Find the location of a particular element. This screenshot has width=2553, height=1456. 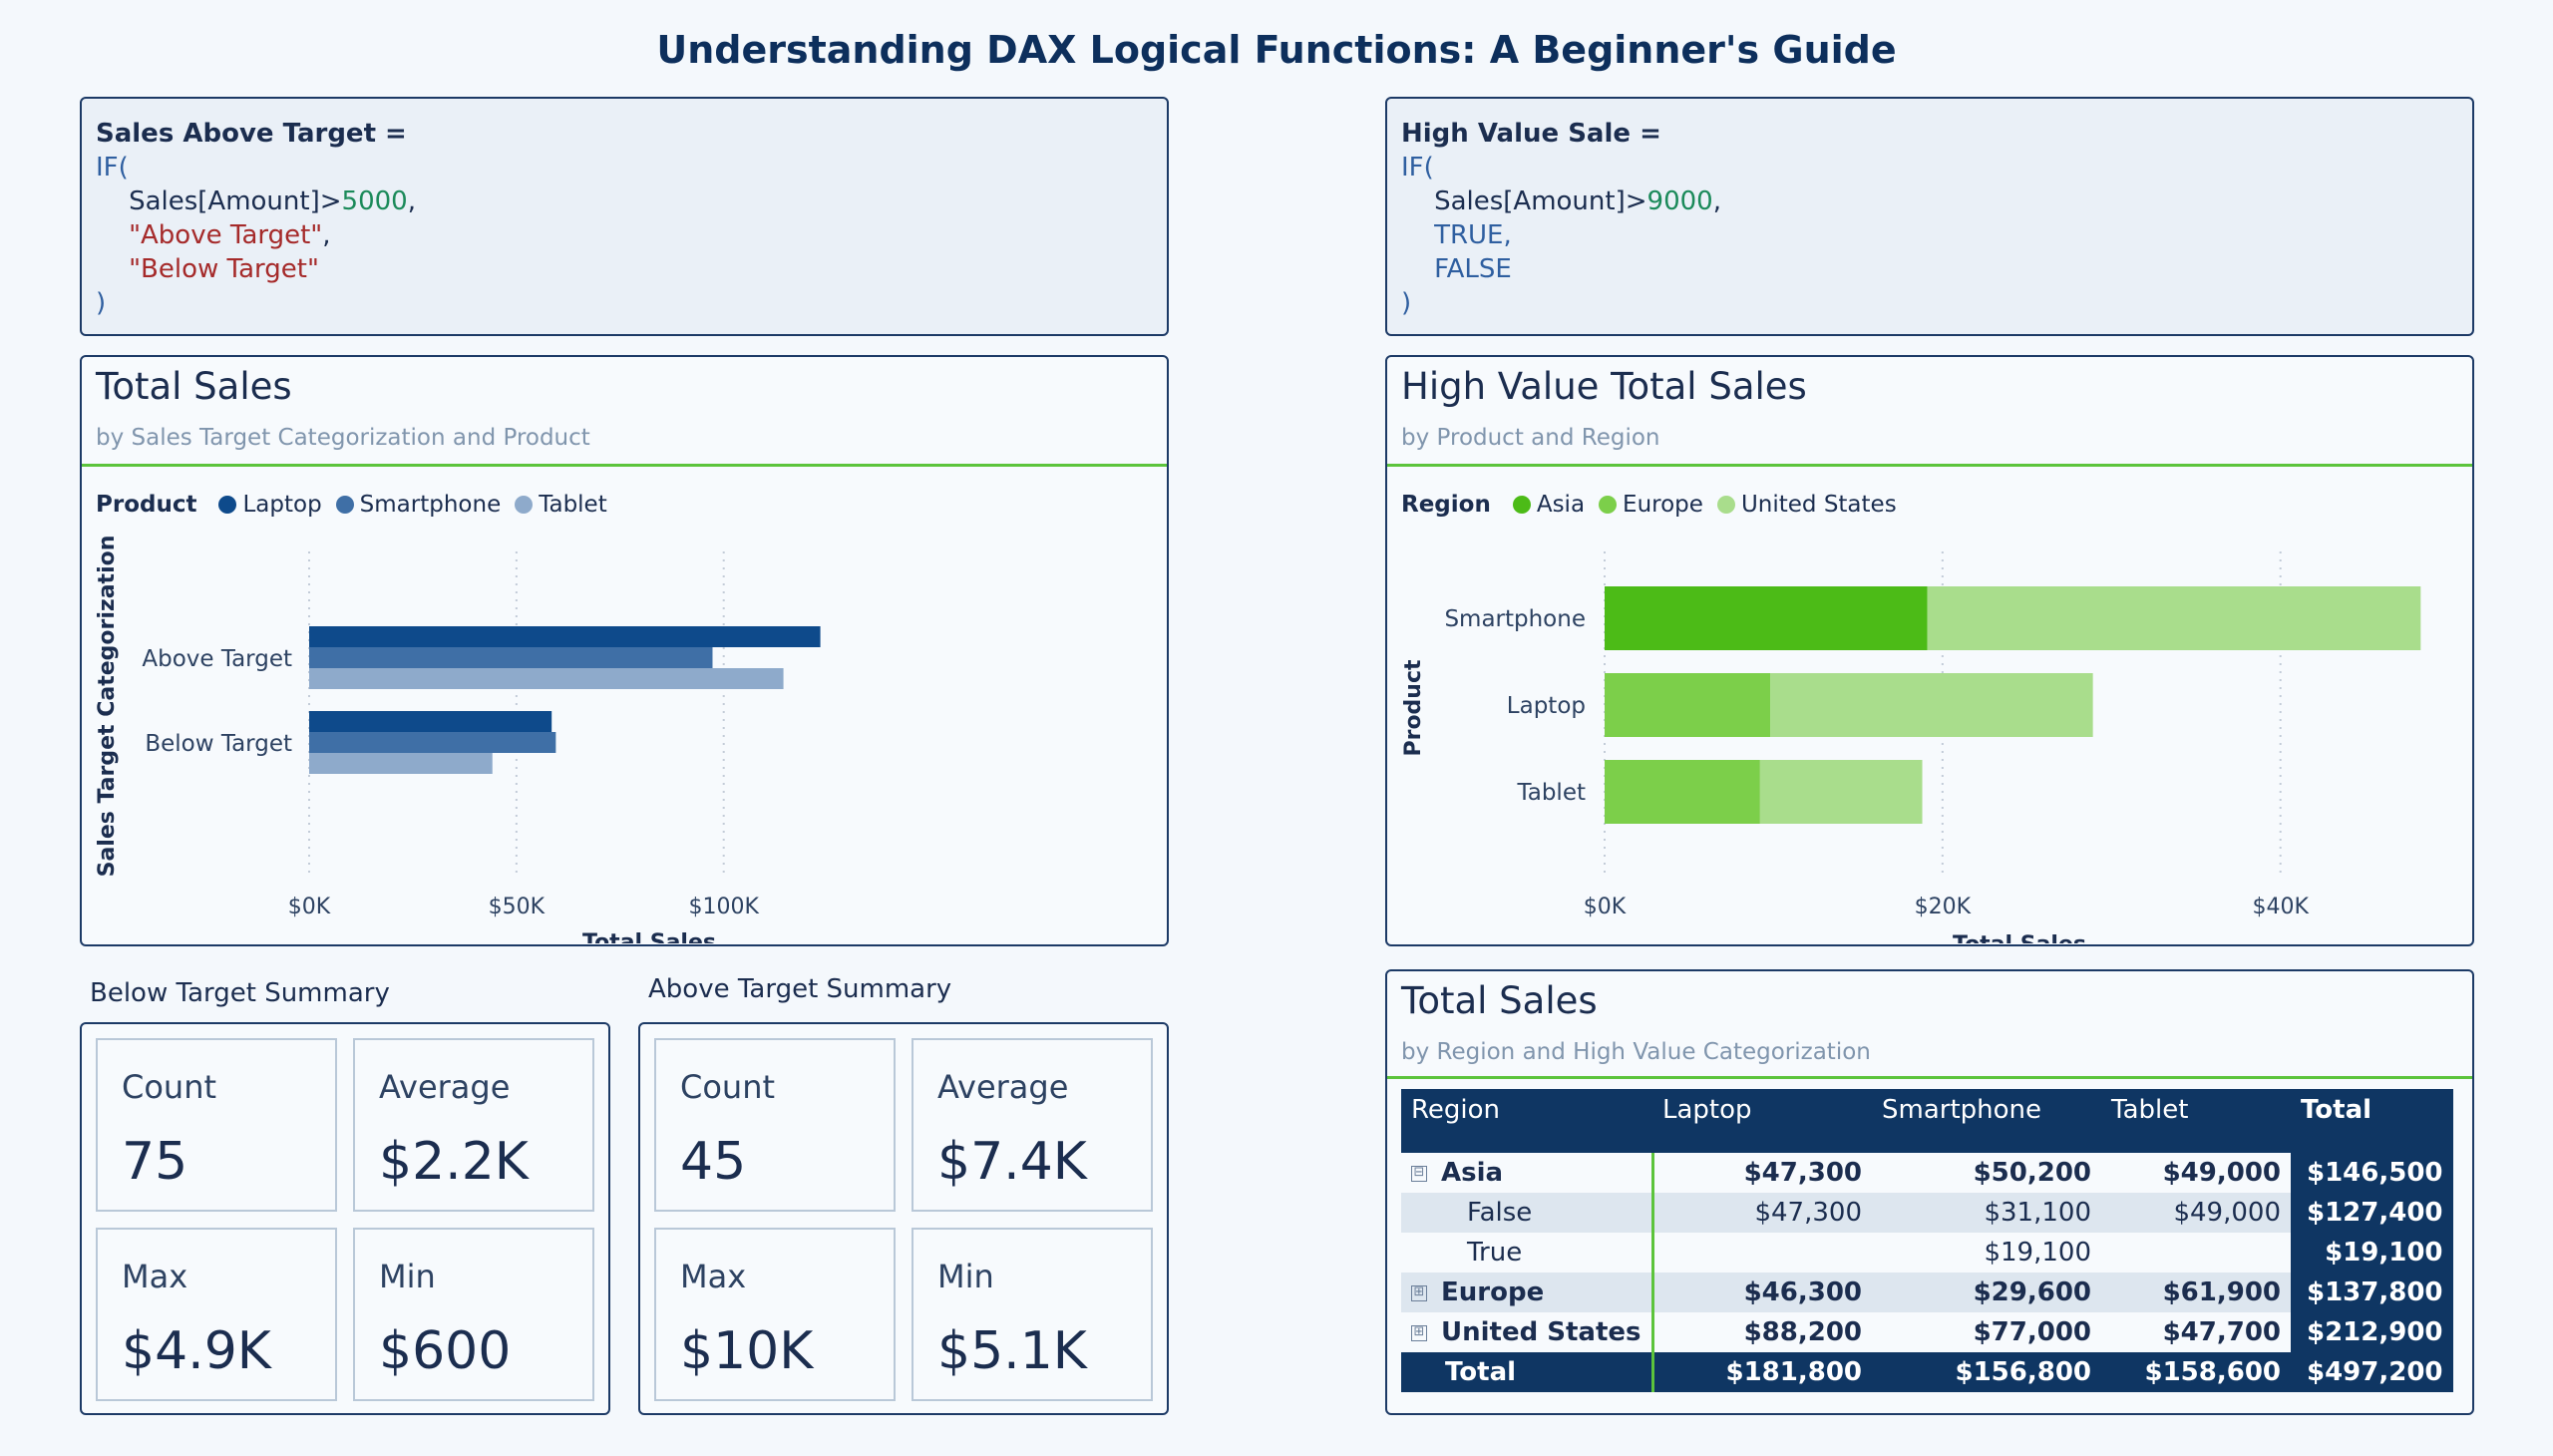

kpi-tile-average: Average $7.4K is located at coordinates (1033, 1125).